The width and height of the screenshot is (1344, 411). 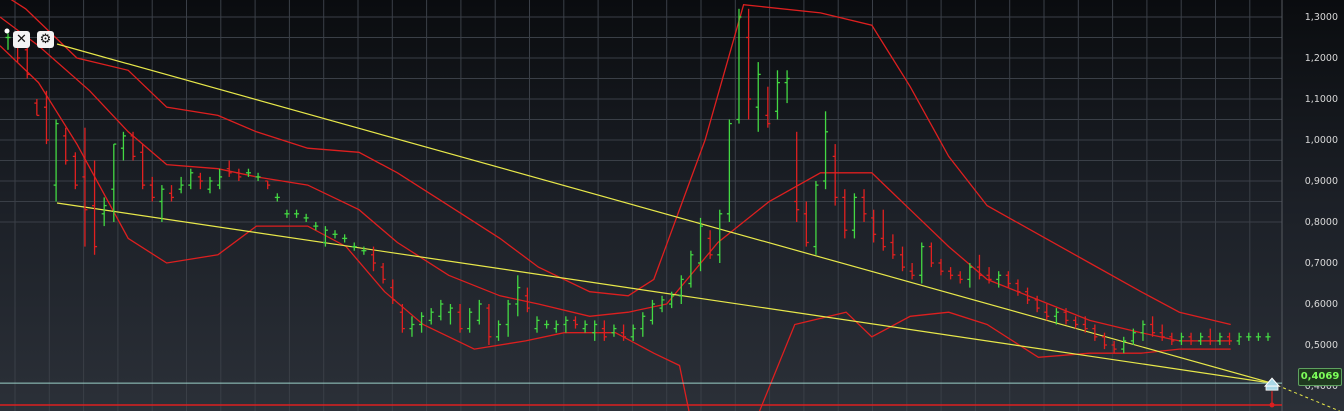 I want to click on y-tick-label: 0,7000, so click(x=1321, y=263).